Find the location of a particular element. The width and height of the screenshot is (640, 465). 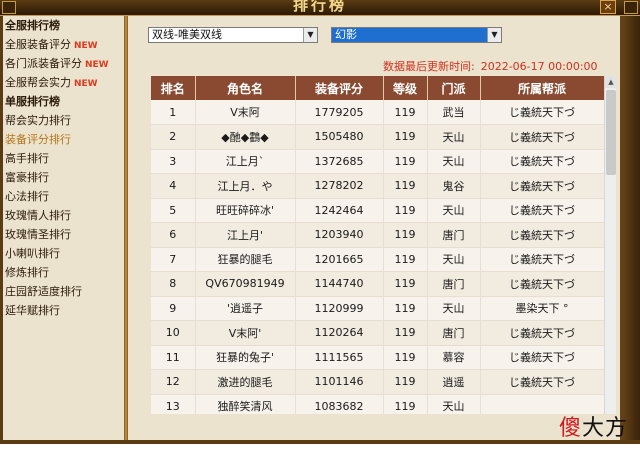

column-header: 所属帮派 is located at coordinates (542, 88).